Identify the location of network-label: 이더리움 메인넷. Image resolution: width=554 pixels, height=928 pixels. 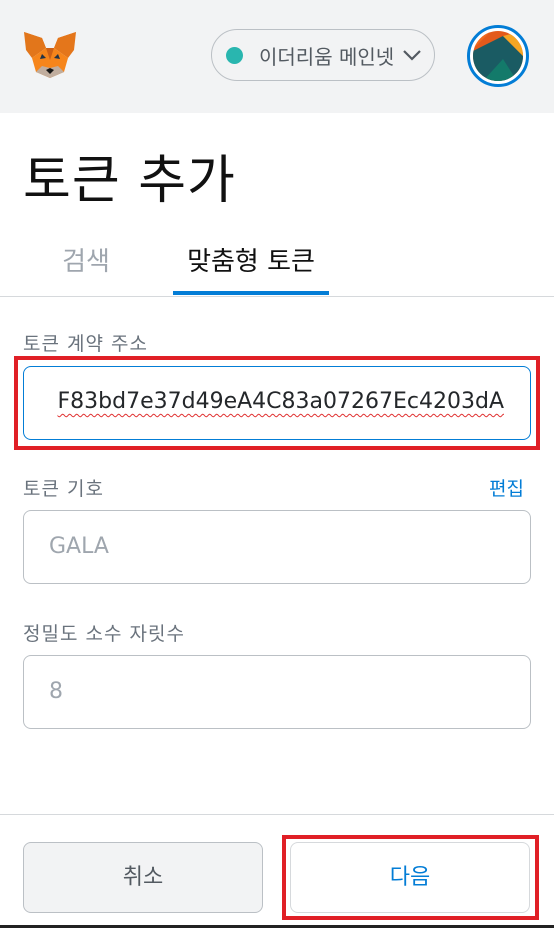
(327, 56).